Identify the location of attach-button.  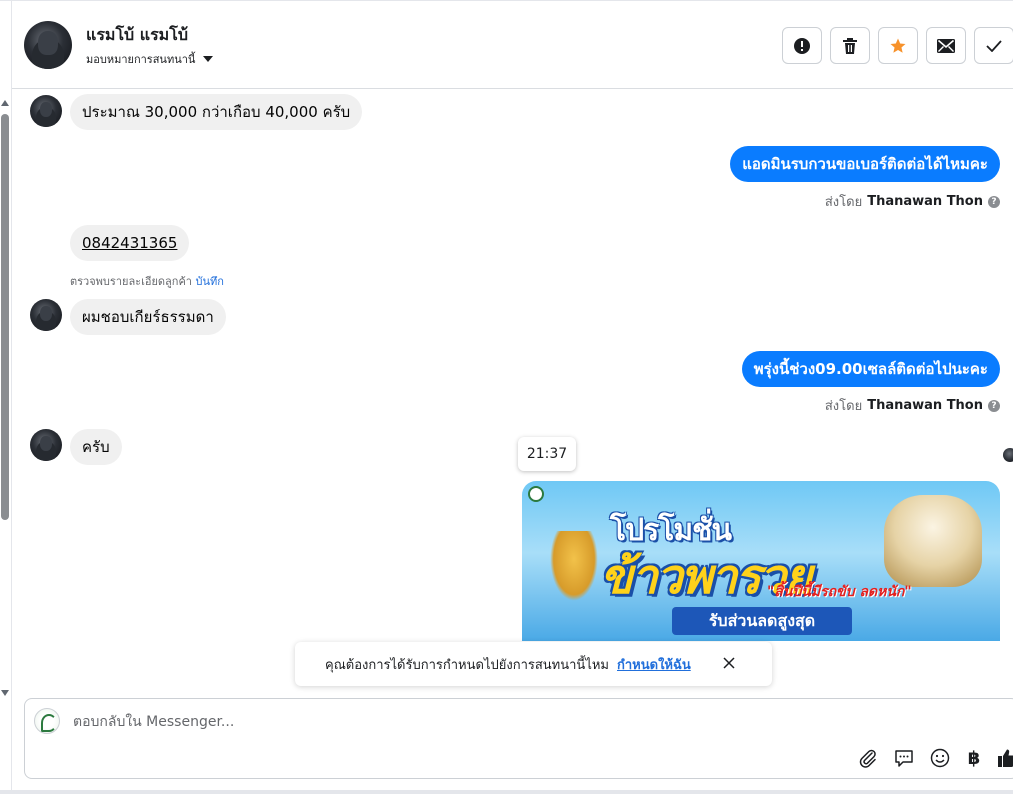
(868, 758).